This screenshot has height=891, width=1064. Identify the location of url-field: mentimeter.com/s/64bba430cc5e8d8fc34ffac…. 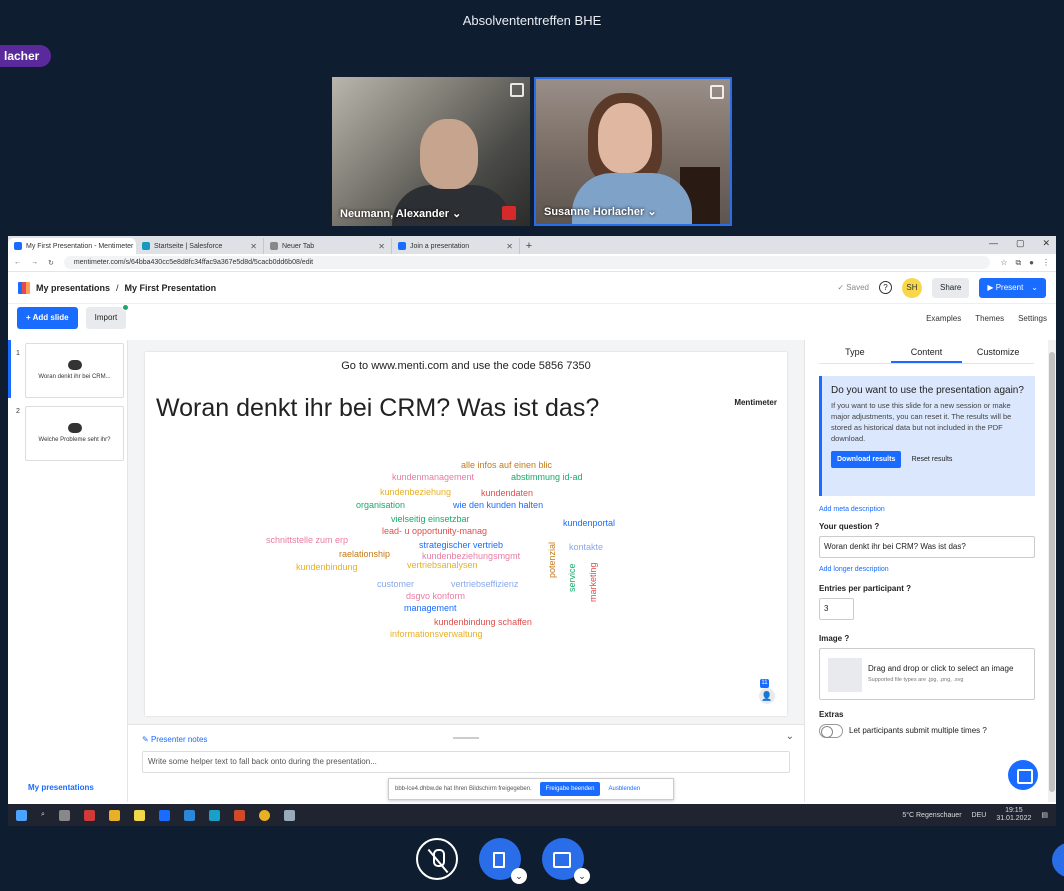
(527, 262).